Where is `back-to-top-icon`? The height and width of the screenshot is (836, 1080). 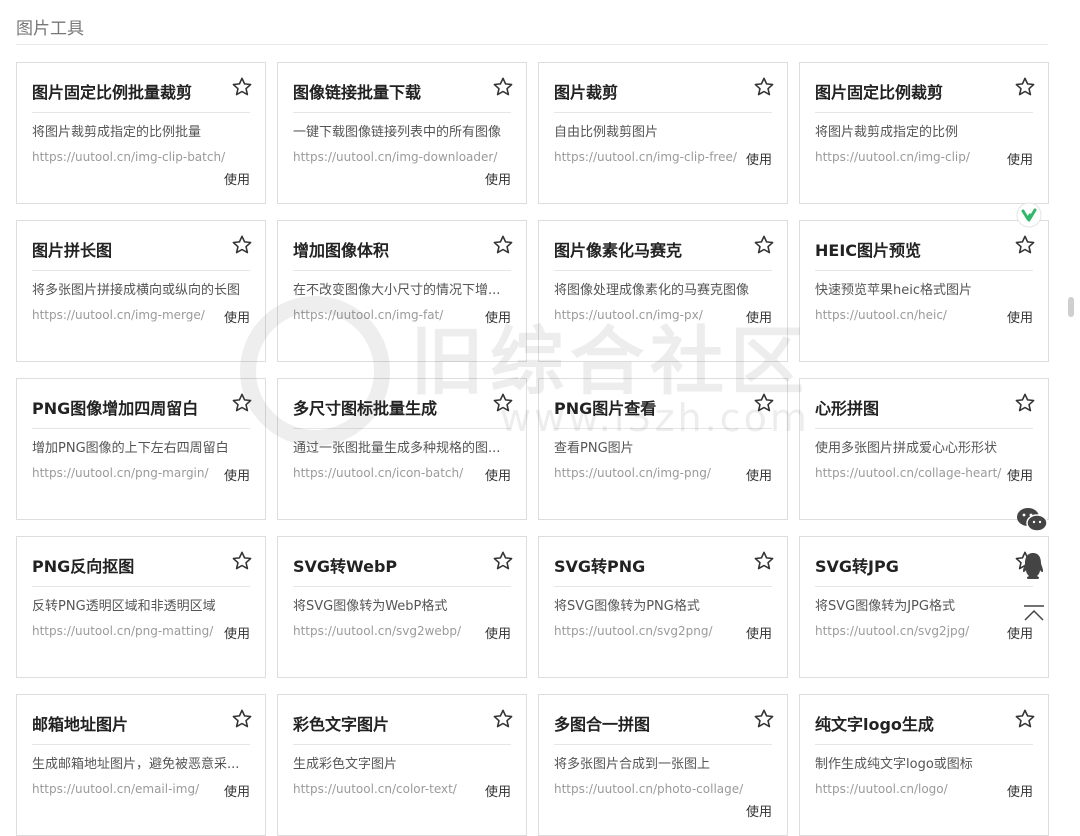 back-to-top-icon is located at coordinates (1034, 614).